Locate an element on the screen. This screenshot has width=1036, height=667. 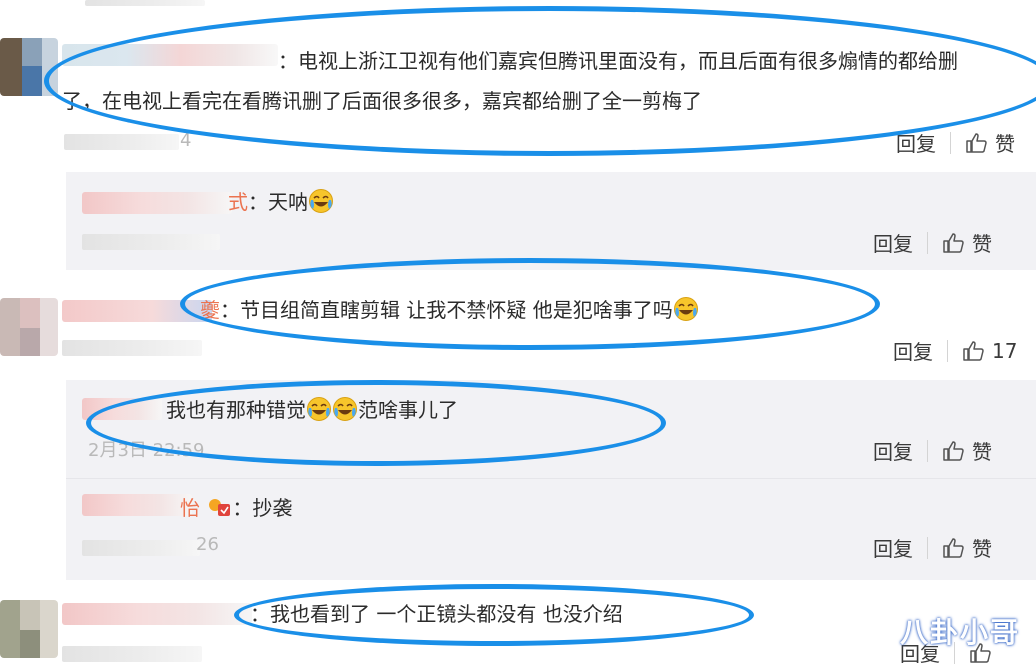
sticker-icon is located at coordinates (220, 507).